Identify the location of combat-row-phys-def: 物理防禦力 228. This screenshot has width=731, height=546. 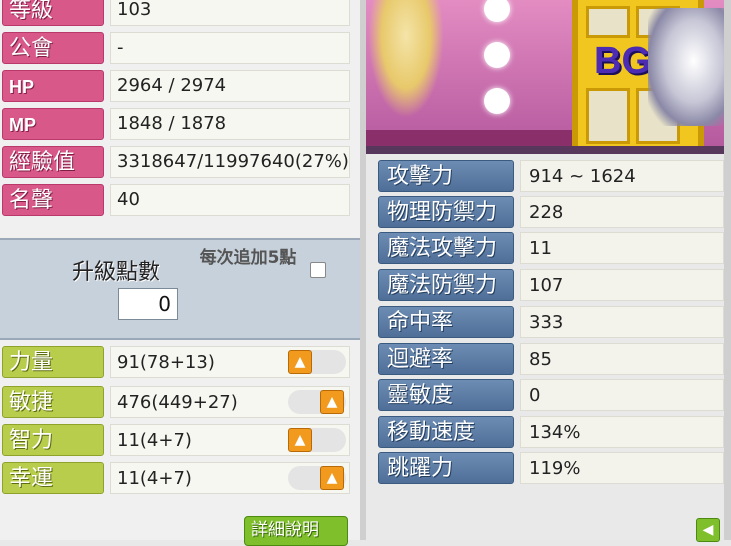
(551, 213).